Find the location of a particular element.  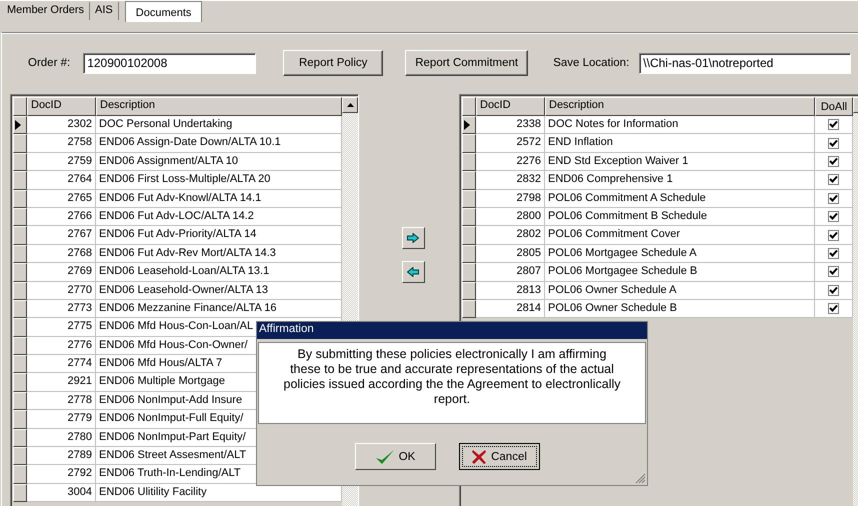

remove-button is located at coordinates (413, 272).